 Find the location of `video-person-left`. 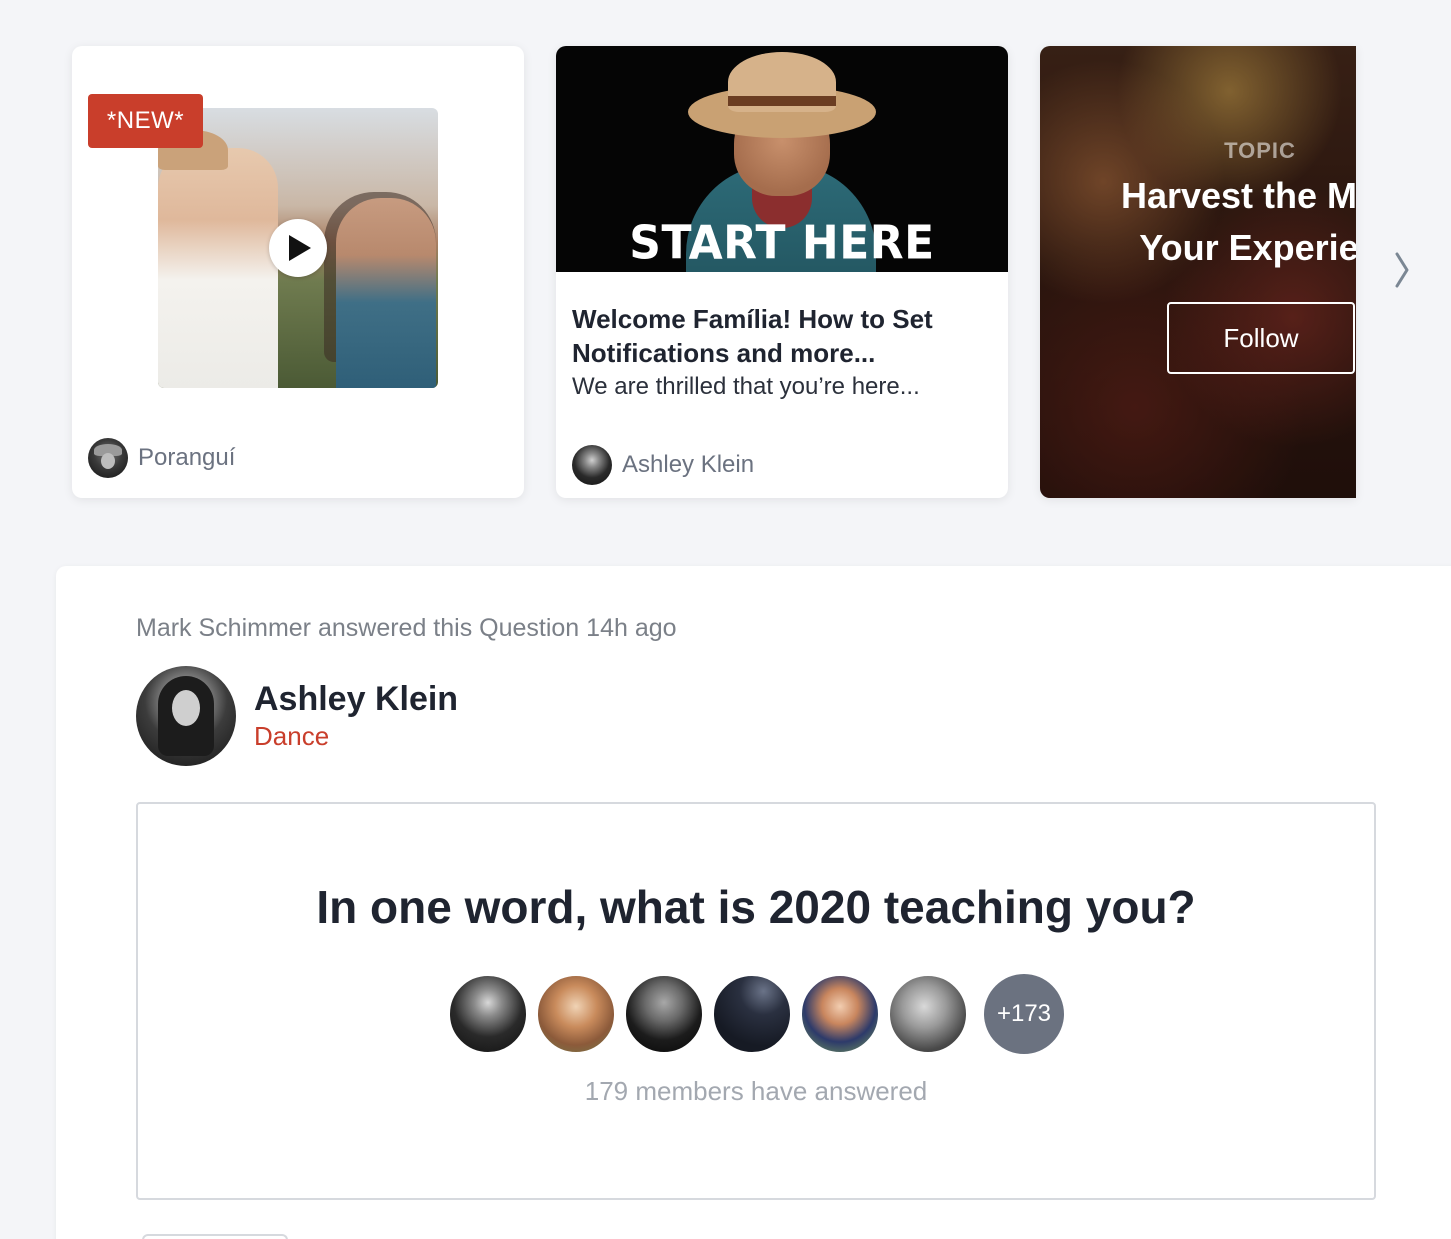

video-person-left is located at coordinates (218, 268).